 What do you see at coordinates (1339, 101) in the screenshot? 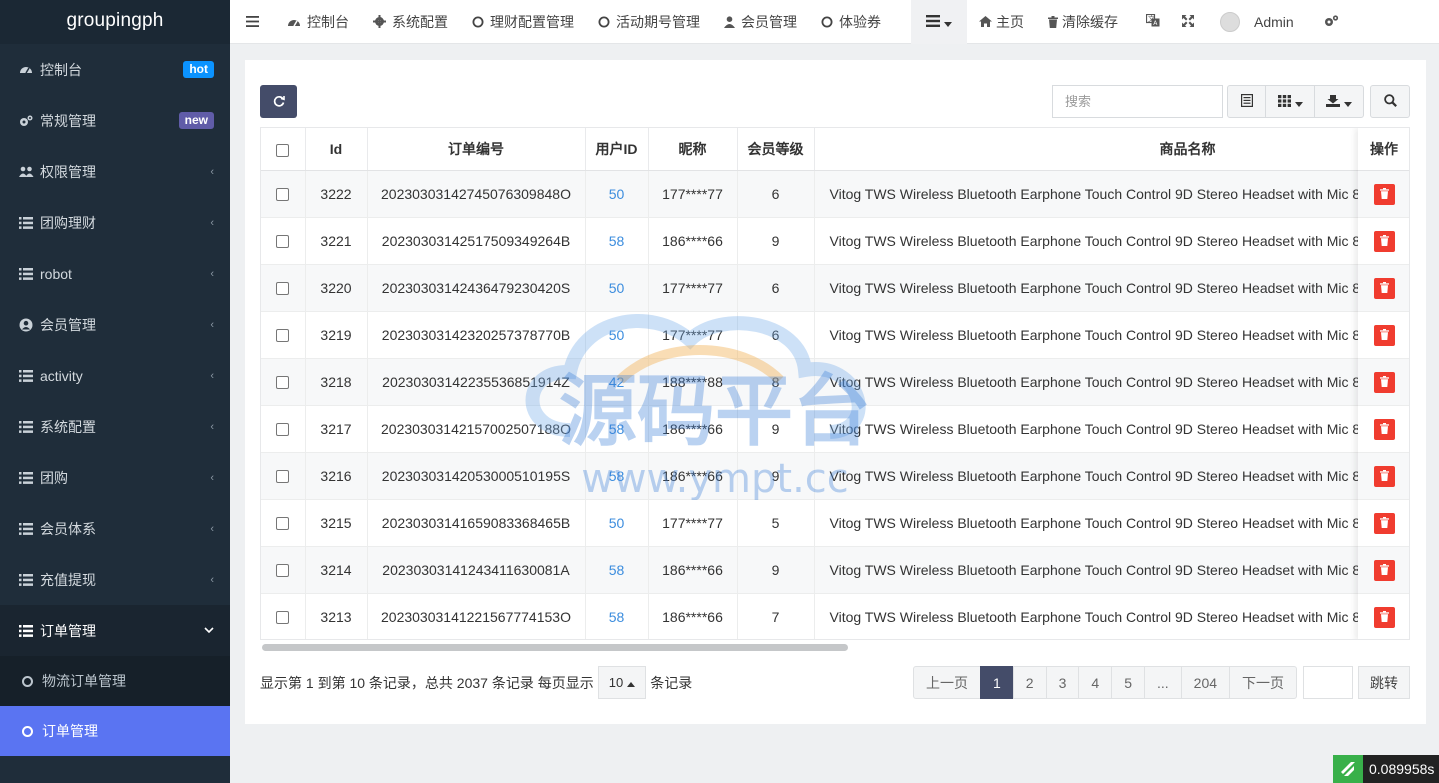
I see `export-button` at bounding box center [1339, 101].